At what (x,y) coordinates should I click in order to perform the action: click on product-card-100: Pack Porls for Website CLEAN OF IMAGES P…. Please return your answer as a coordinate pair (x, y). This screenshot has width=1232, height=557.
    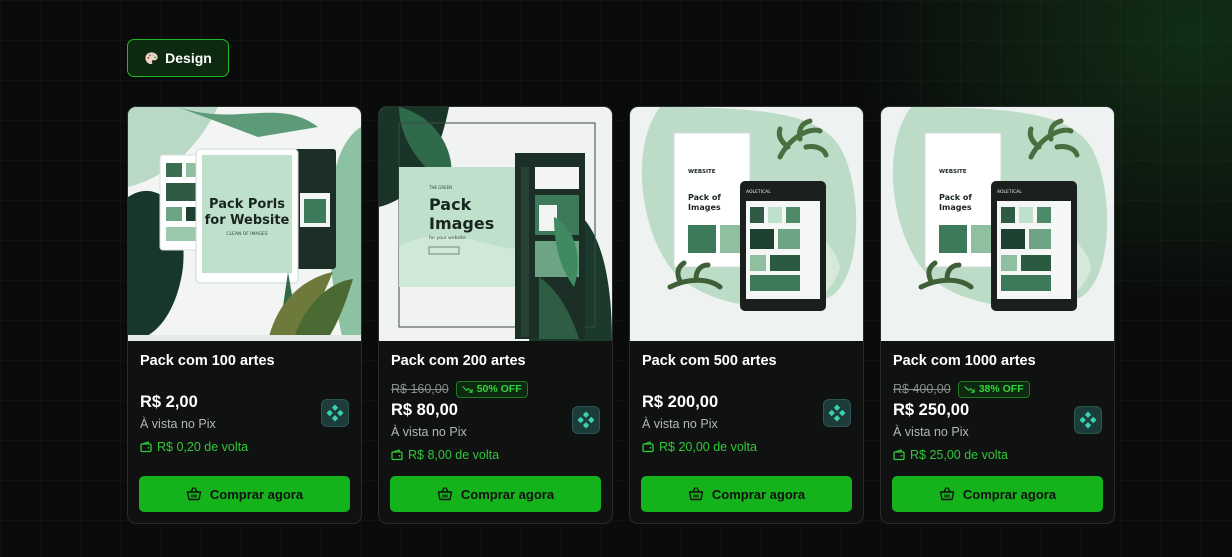
    Looking at the image, I should click on (244, 315).